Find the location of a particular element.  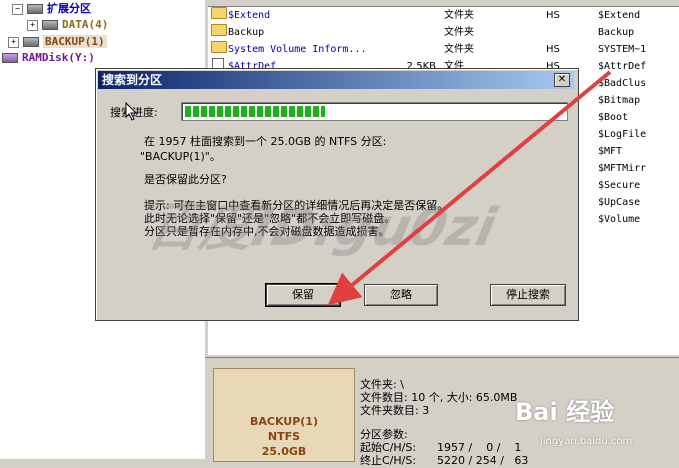

baidu-url: jingyan.baidu.com is located at coordinates (586, 441).